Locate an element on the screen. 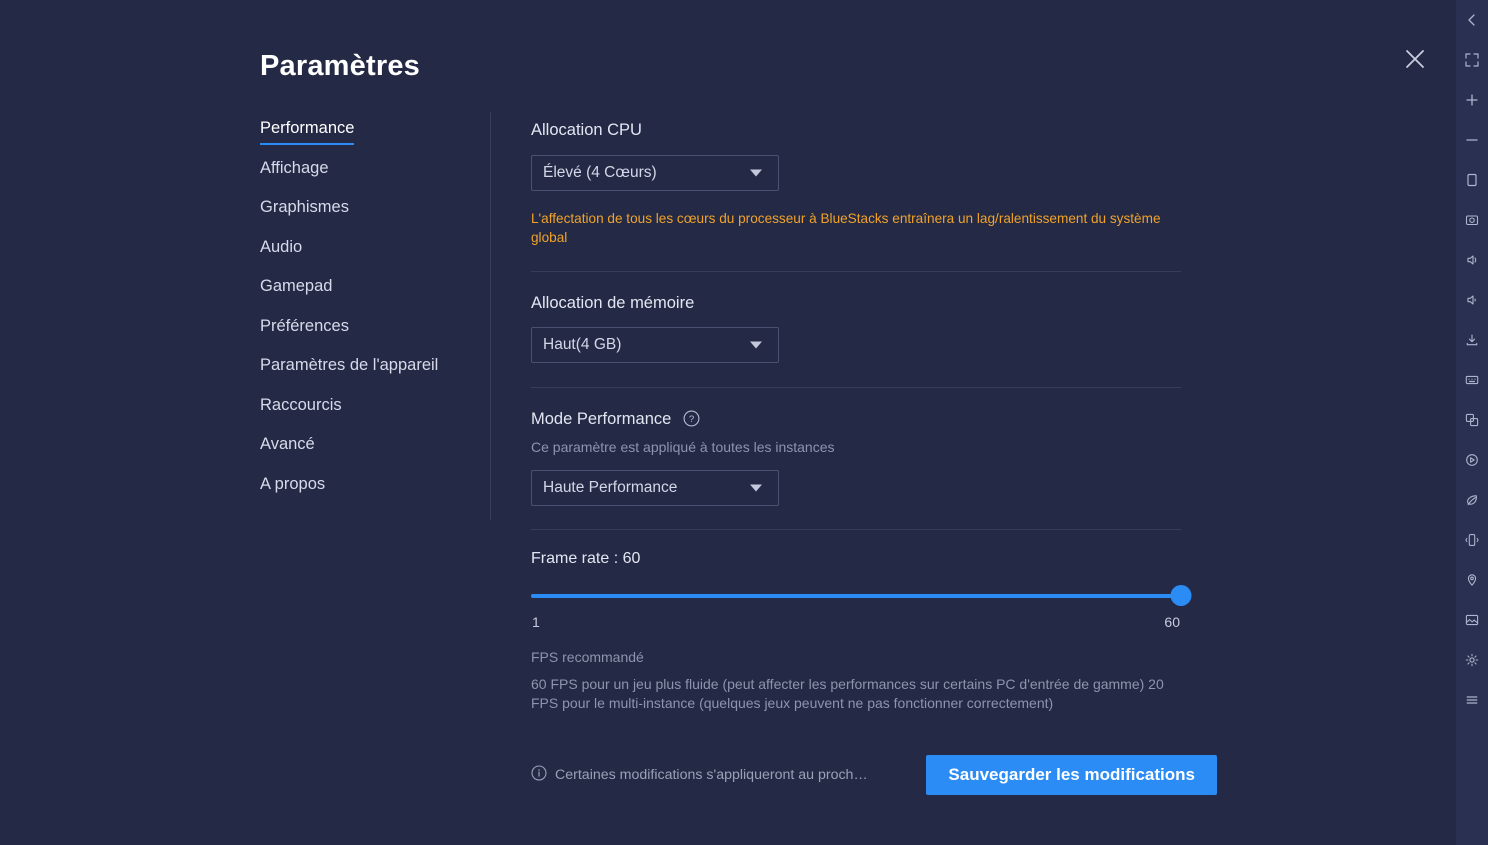 The width and height of the screenshot is (1488, 845). performance-mode-label: Mode Performance ? is located at coordinates (861, 420).